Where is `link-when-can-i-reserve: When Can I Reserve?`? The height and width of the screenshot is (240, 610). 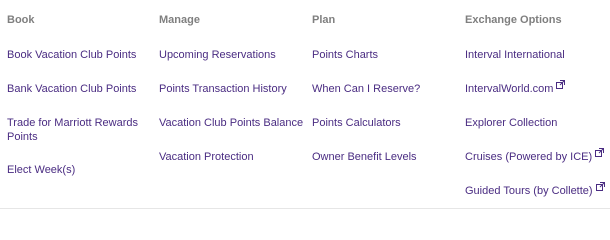 link-when-can-i-reserve: When Can I Reserve? is located at coordinates (366, 89).